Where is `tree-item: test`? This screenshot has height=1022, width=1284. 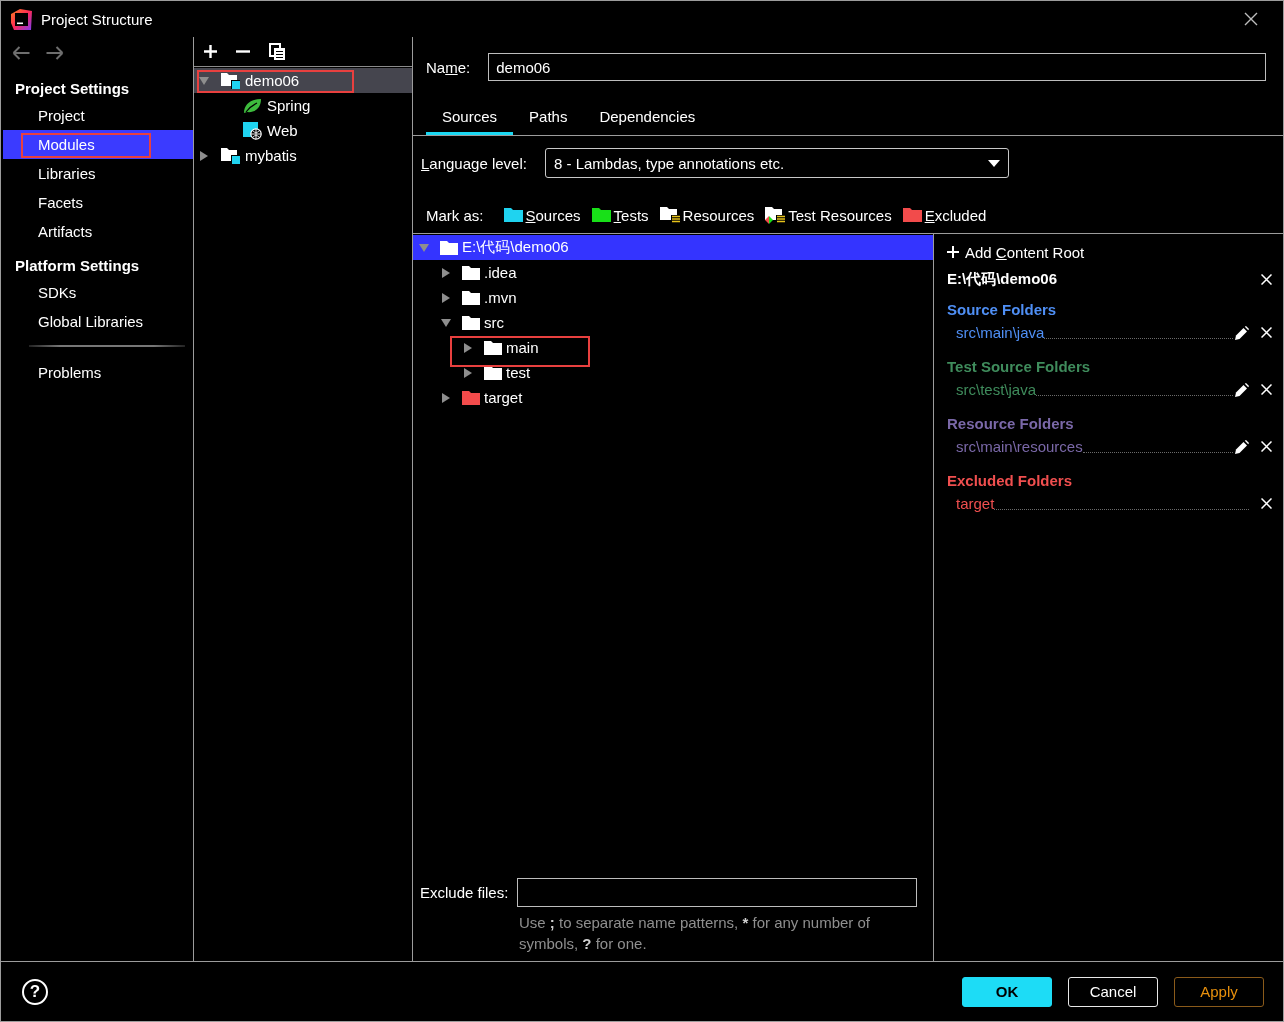
tree-item: test is located at coordinates (673, 372).